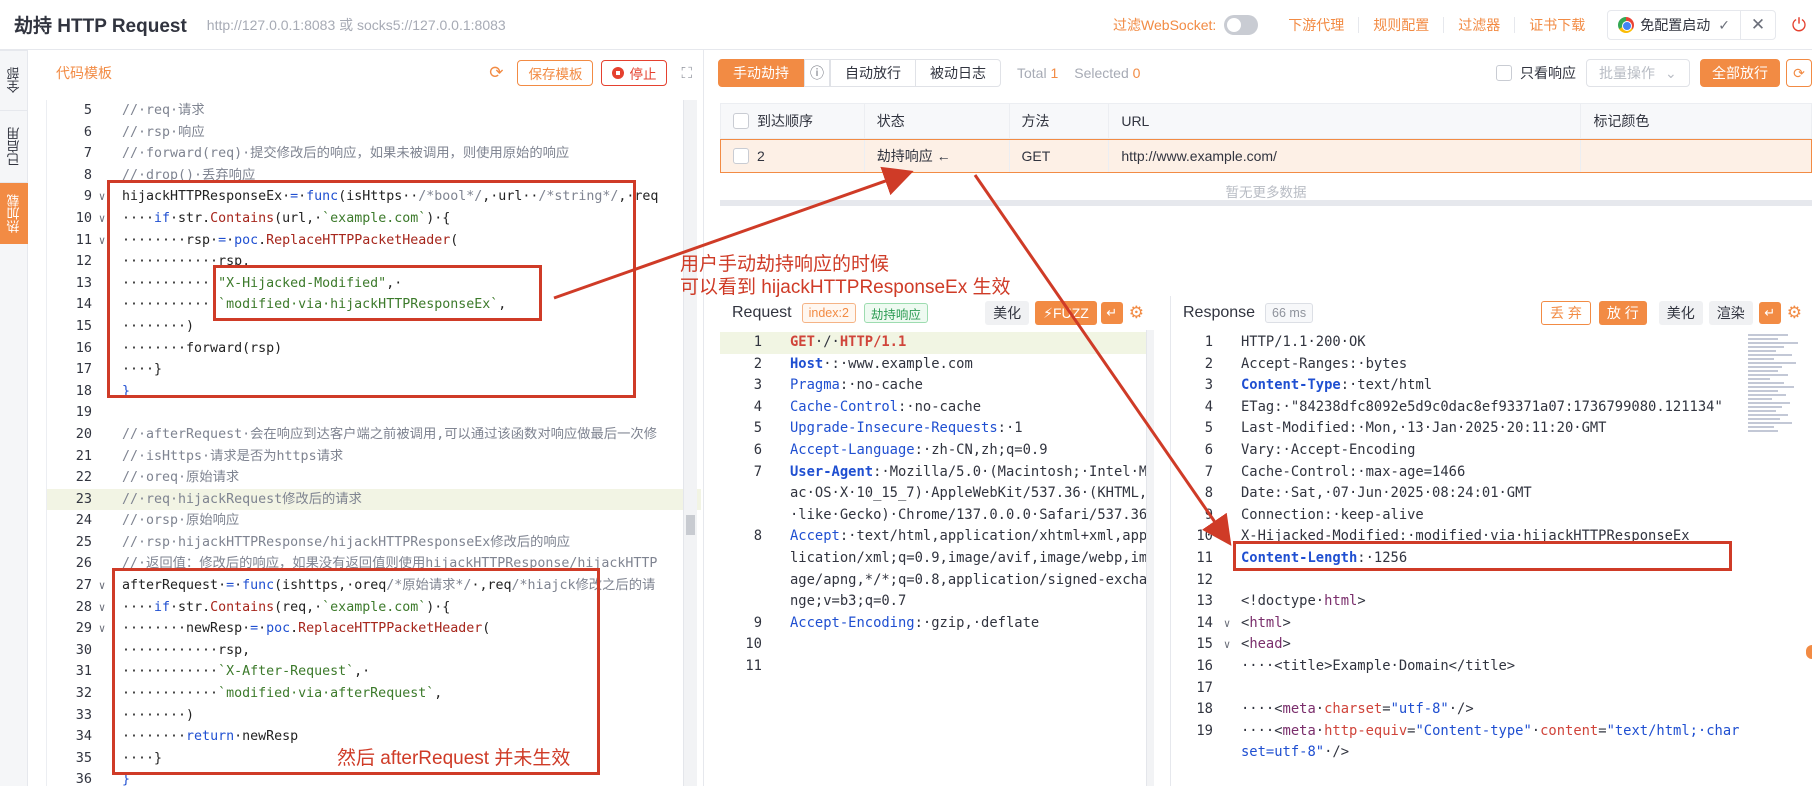 The width and height of the screenshot is (1812, 786). What do you see at coordinates (1455, 710) in the screenshot?
I see `code-line: 18 ····<meta·charset="utf-8"·/>` at bounding box center [1455, 710].